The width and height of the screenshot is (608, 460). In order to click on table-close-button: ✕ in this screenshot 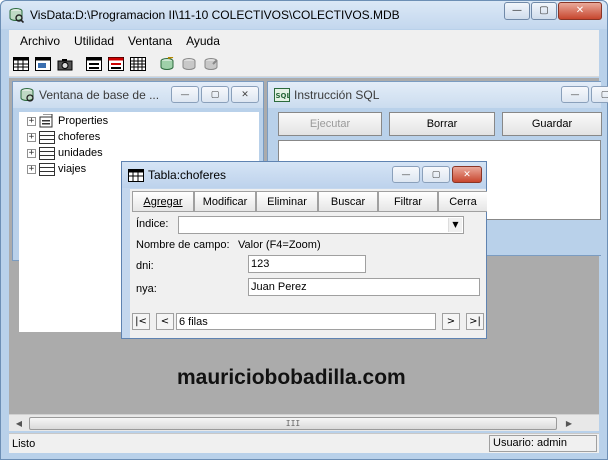, I will do `click(467, 174)`.